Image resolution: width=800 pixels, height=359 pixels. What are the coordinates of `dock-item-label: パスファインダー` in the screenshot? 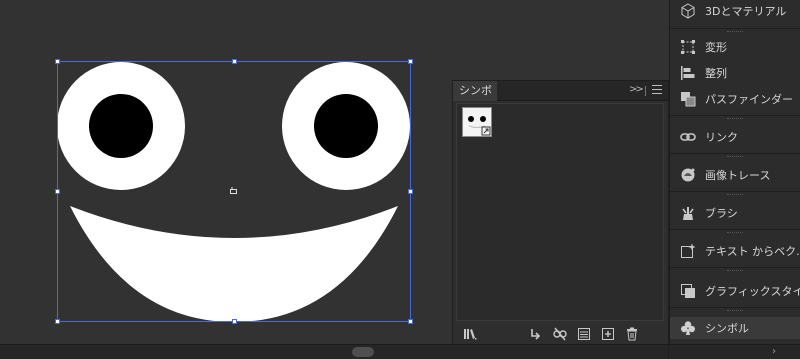 It's located at (749, 99).